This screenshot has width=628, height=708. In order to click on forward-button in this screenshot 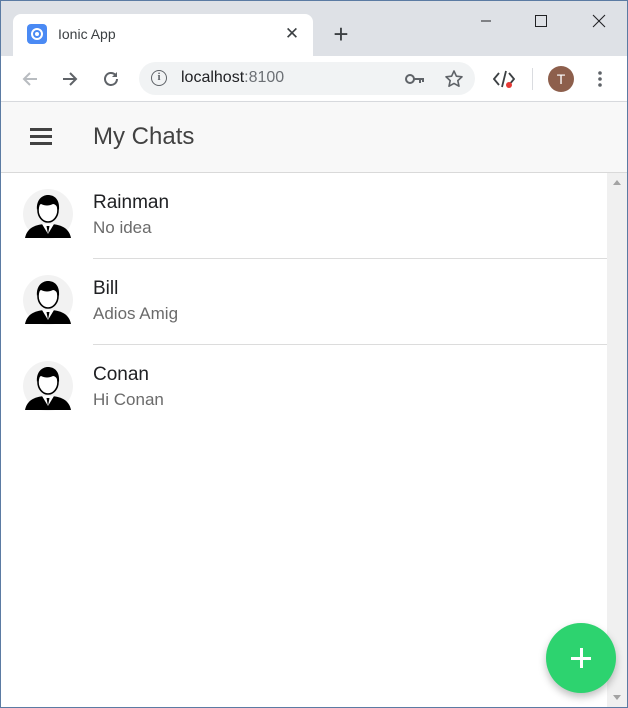, I will do `click(70, 79)`.